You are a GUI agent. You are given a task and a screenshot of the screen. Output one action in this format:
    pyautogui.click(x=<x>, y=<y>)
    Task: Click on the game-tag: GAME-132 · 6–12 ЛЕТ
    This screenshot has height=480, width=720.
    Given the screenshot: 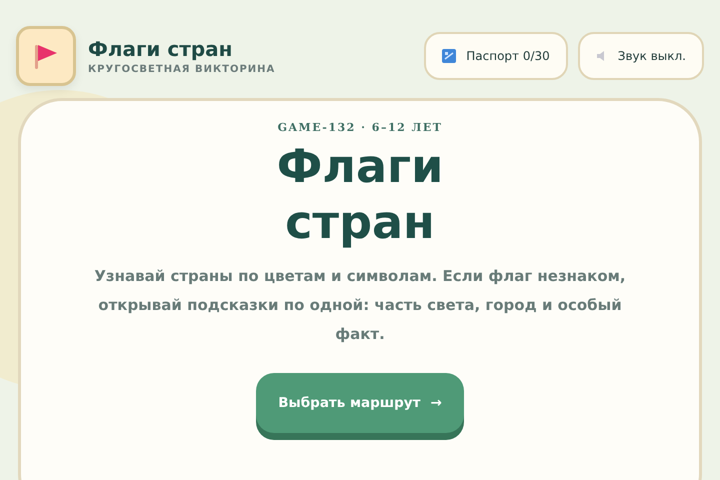 What is the action you would take?
    pyautogui.click(x=360, y=127)
    